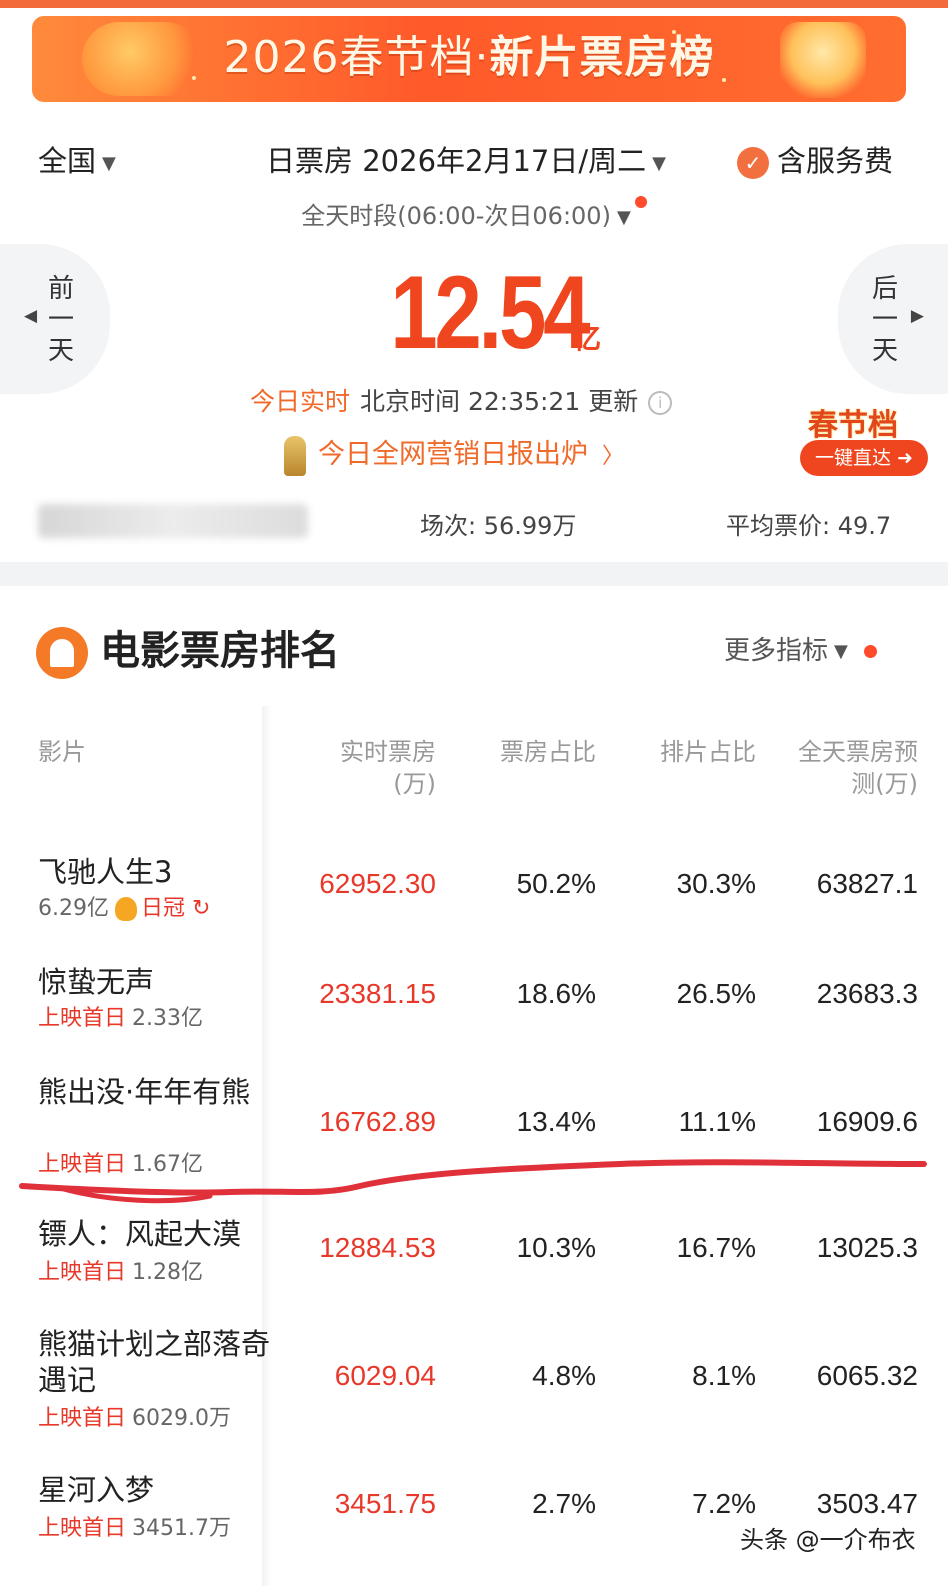  I want to click on filter-bar: 全国 ▼ 日票房 2026年2月17日/周二 ▼ ✓ 含服务费, so click(474, 157).